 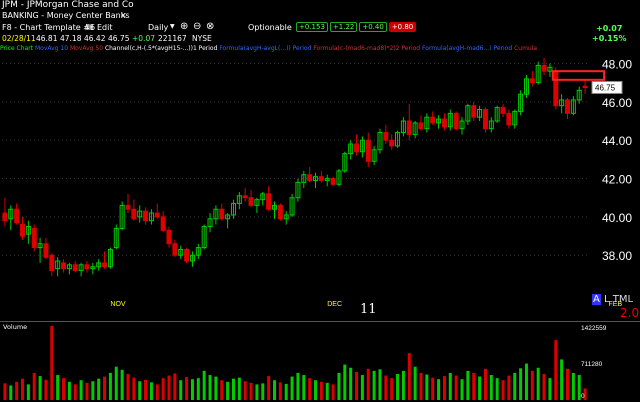 I want to click on volume-tick-label: 0, so click(x=583, y=396).